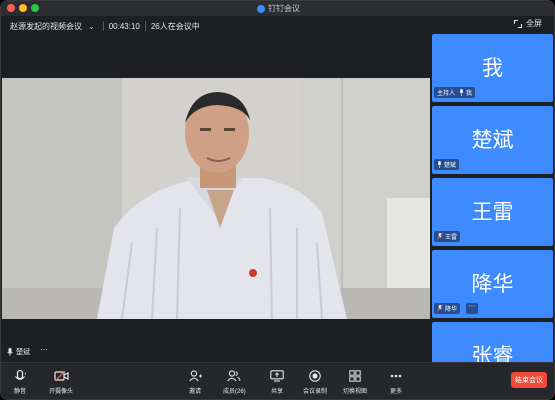  Describe the element at coordinates (451, 310) in the screenshot. I see `participant-name: 降华` at that location.